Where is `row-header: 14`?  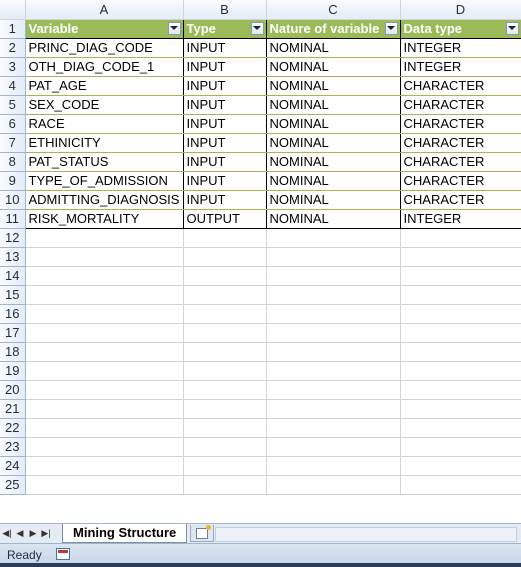 row-header: 14 is located at coordinates (13, 276).